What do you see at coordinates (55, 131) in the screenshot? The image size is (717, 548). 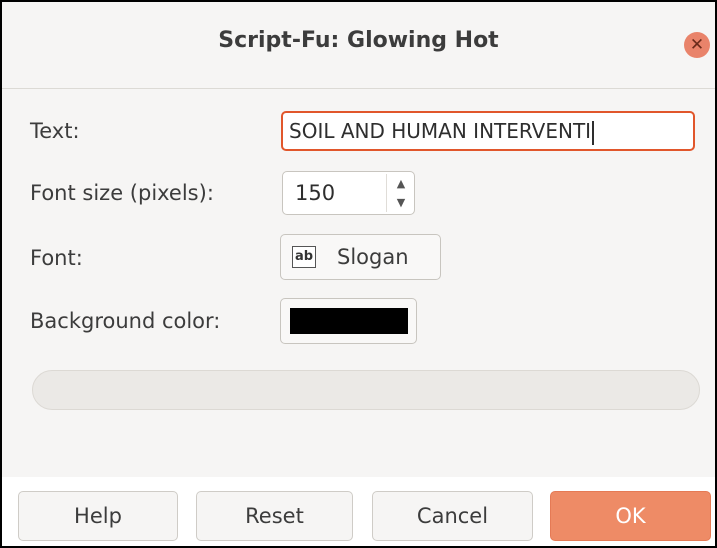 I see `text-label: Text:` at bounding box center [55, 131].